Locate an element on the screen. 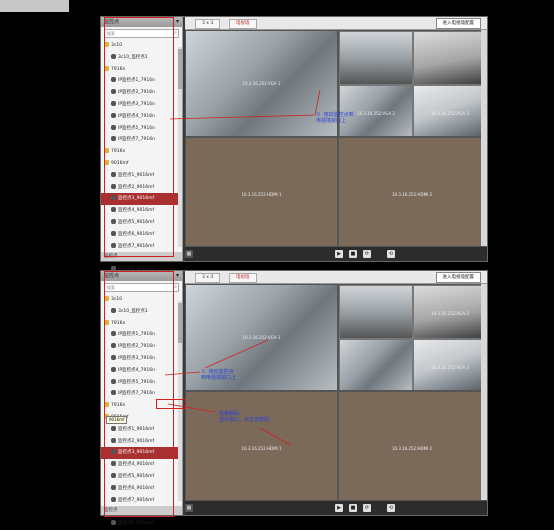 The height and width of the screenshot is (530, 554). camera-icon is located at coordinates (113, 523).